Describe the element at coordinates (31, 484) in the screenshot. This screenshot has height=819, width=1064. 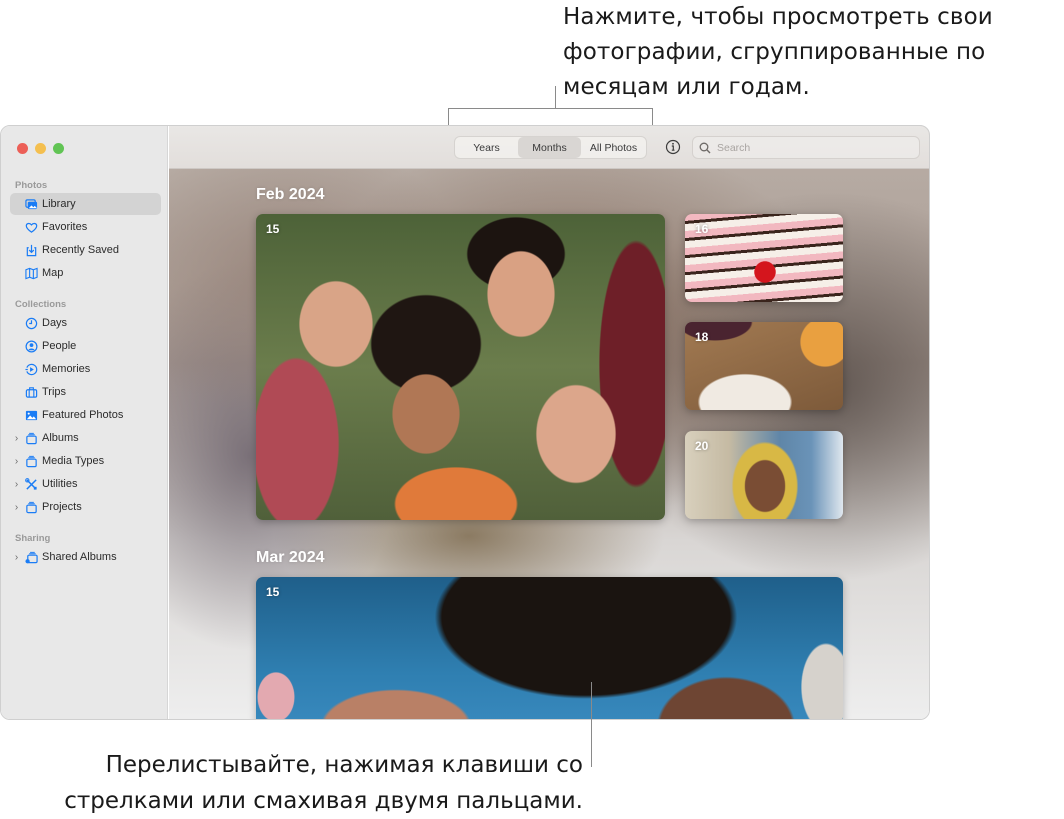
I see `tools-icon` at that location.